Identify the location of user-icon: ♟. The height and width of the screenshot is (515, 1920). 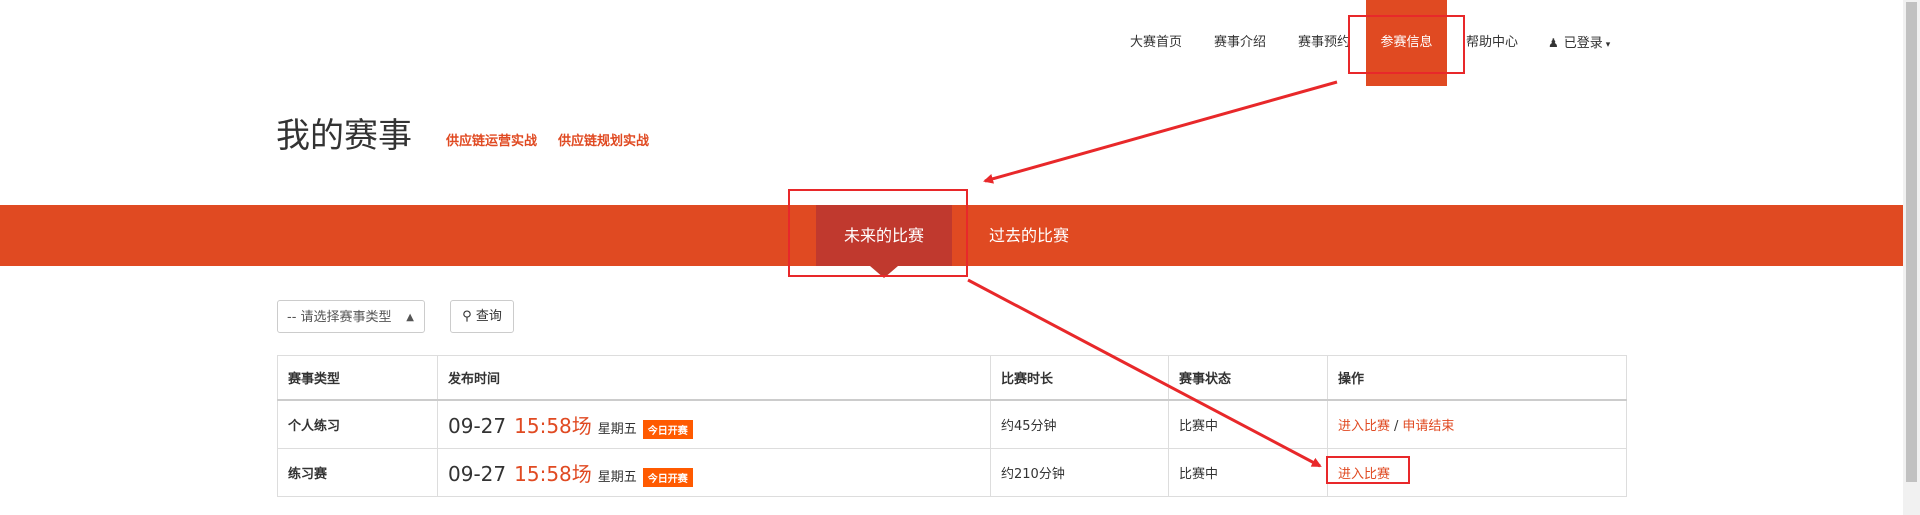
(1553, 43).